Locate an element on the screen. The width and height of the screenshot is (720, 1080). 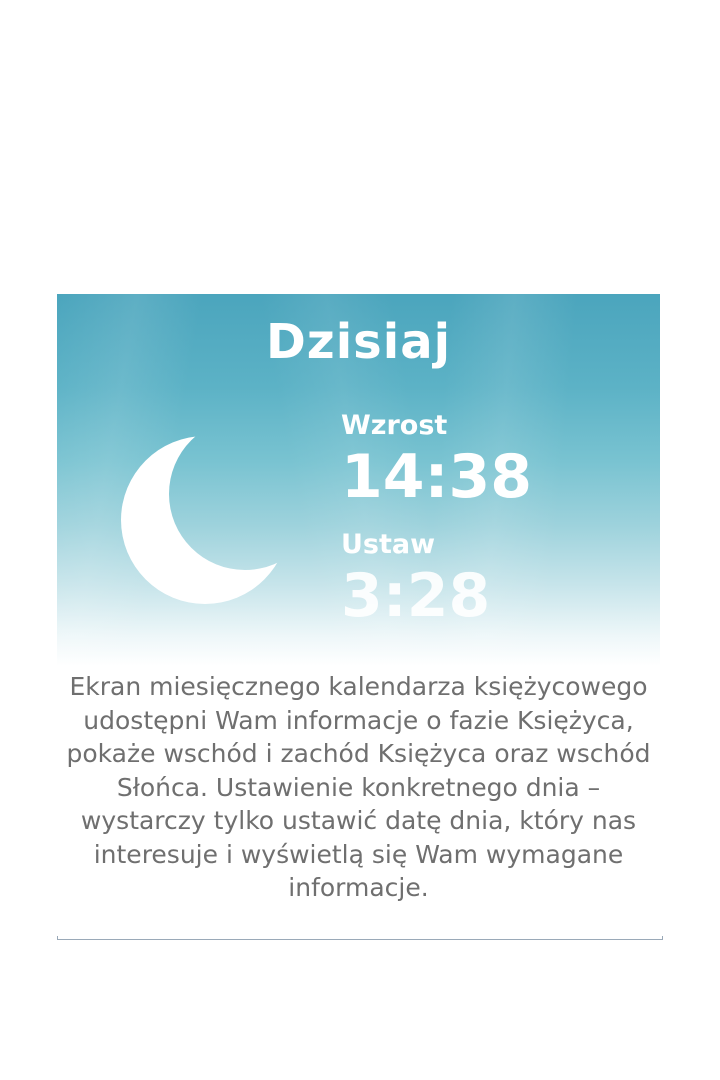
rise-label: Wzrost is located at coordinates (394, 425).